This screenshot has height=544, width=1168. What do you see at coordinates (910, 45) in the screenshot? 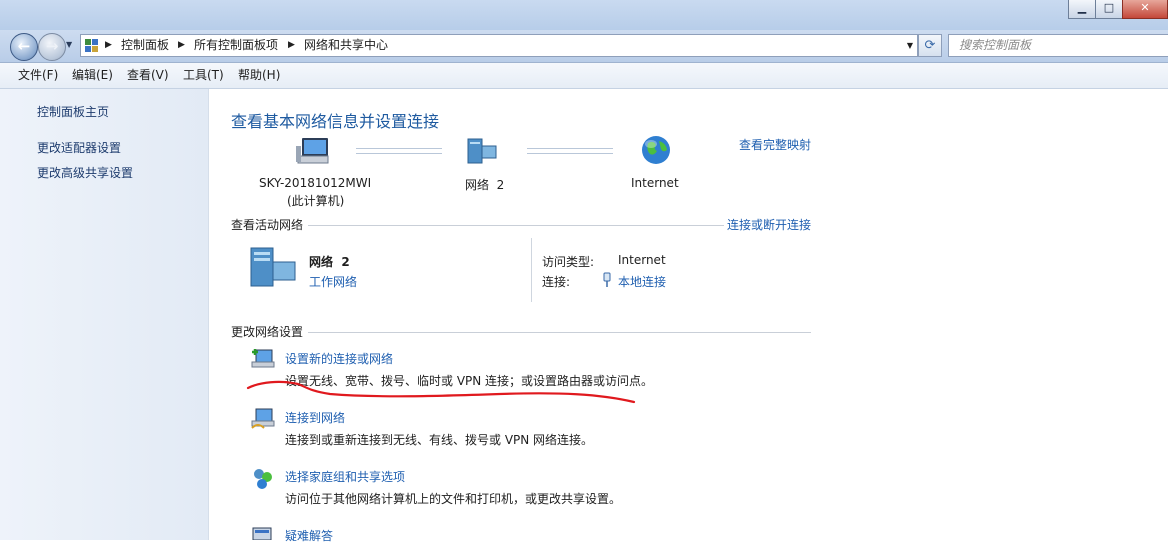
I see `address-dropdown-icon: ▼` at bounding box center [910, 45].